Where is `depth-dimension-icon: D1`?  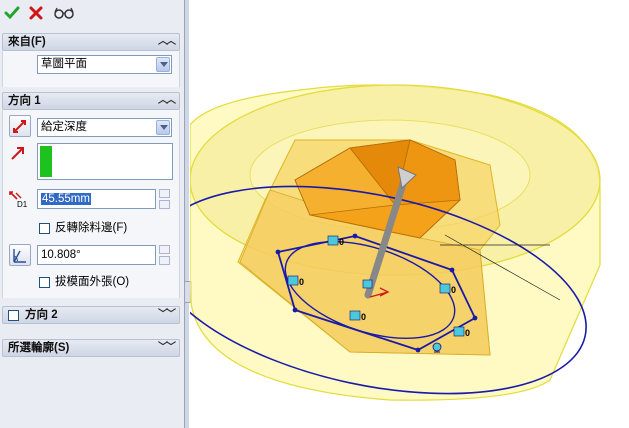
depth-dimension-icon: D1 is located at coordinates (18, 200).